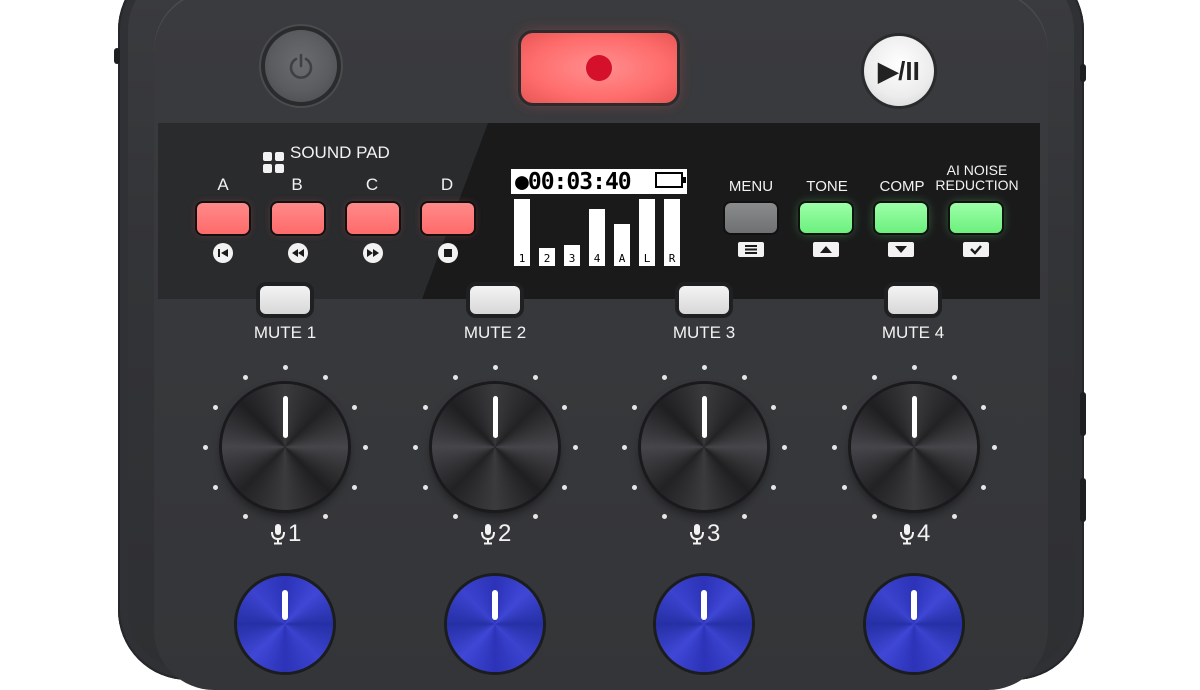 This screenshot has width=1200, height=690. What do you see at coordinates (285, 332) in the screenshot?
I see `mute-1-label: MUTE 1` at bounding box center [285, 332].